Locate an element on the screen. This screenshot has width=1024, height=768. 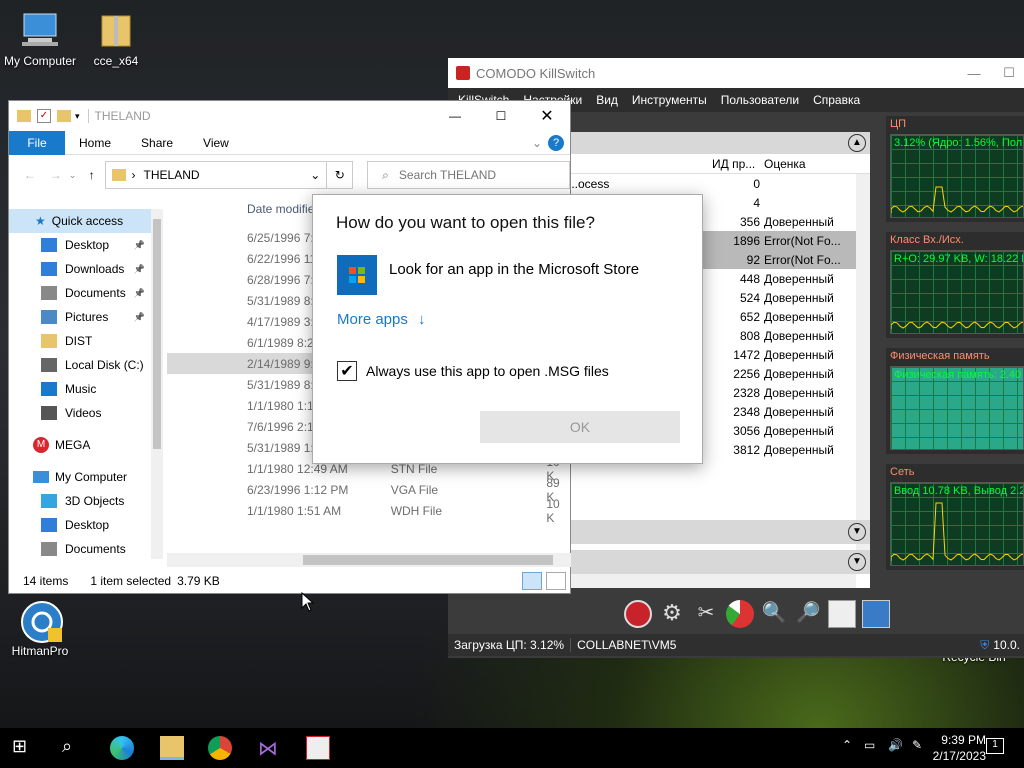
always-use-checkbox: ✔ is located at coordinates (347, 371).